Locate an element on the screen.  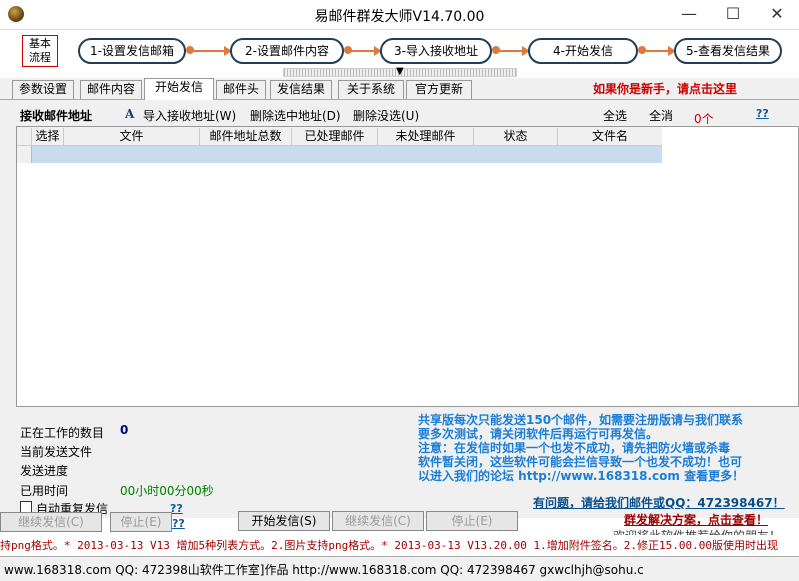
working-count: 0 is located at coordinates (124, 430).